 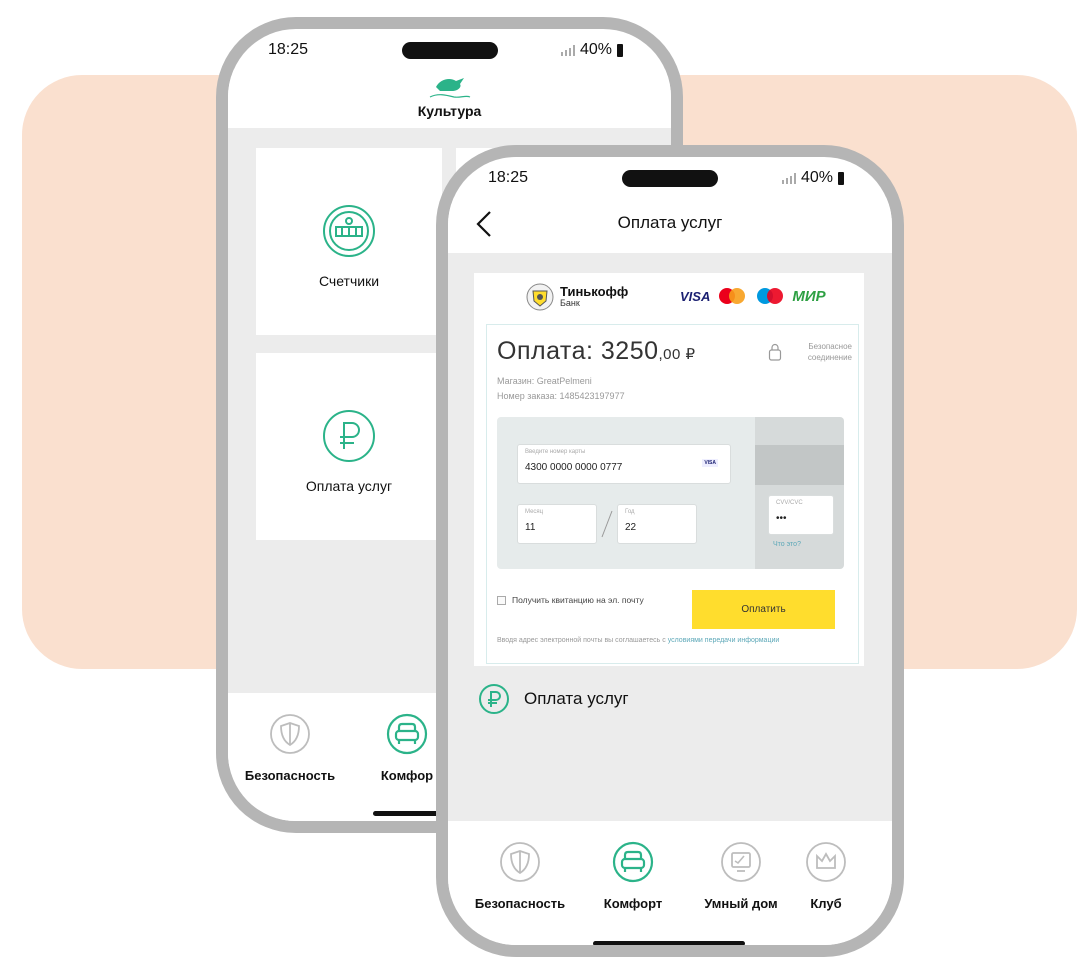 I want to click on what-is-link: Что это?, so click(x=787, y=544).